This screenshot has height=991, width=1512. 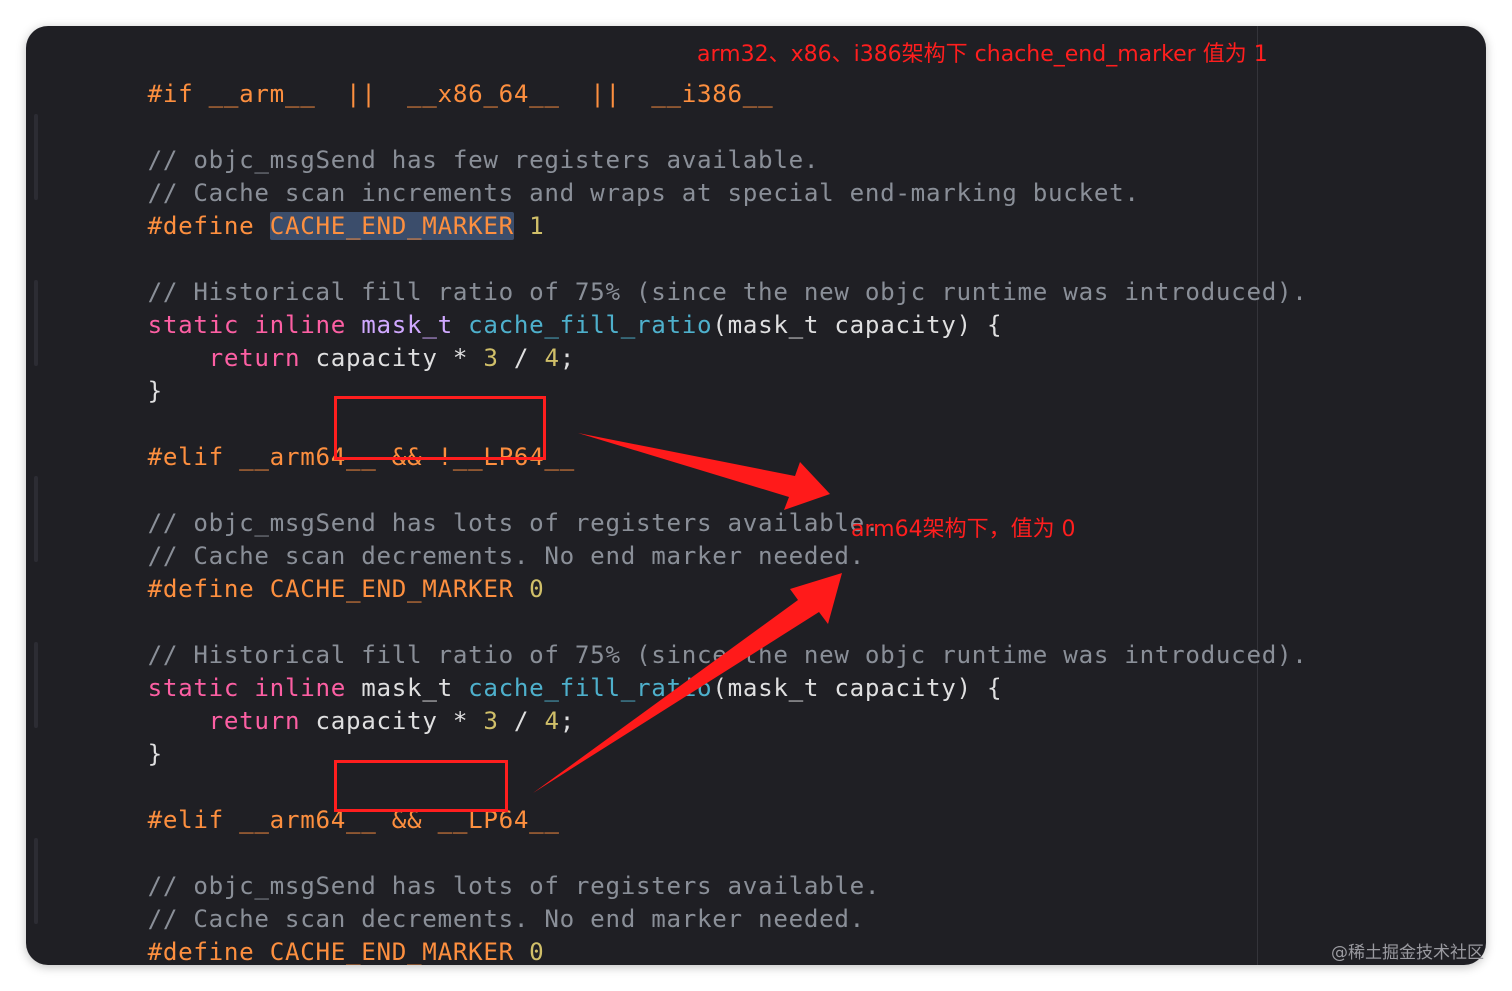 What do you see at coordinates (687, 683) in the screenshot?
I see `arrow-up-right` at bounding box center [687, 683].